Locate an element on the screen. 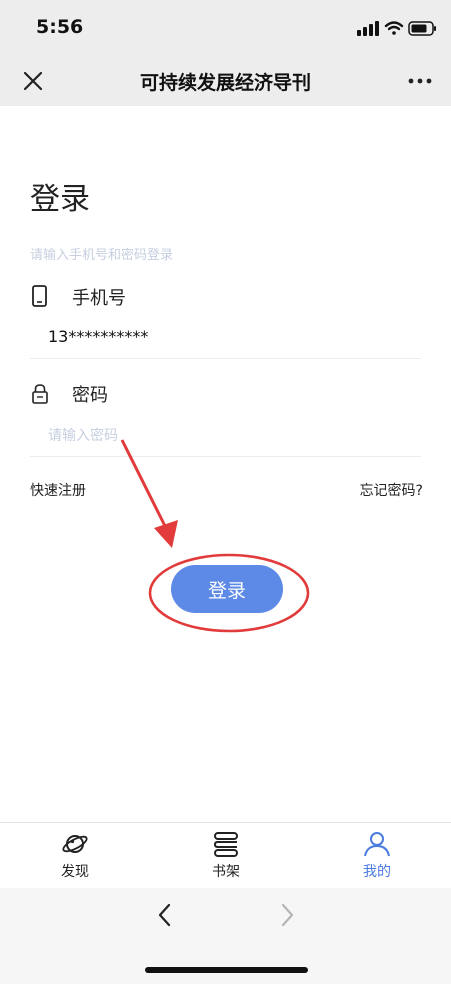 The image size is (451, 984). password-label: 密码 is located at coordinates (90, 395).